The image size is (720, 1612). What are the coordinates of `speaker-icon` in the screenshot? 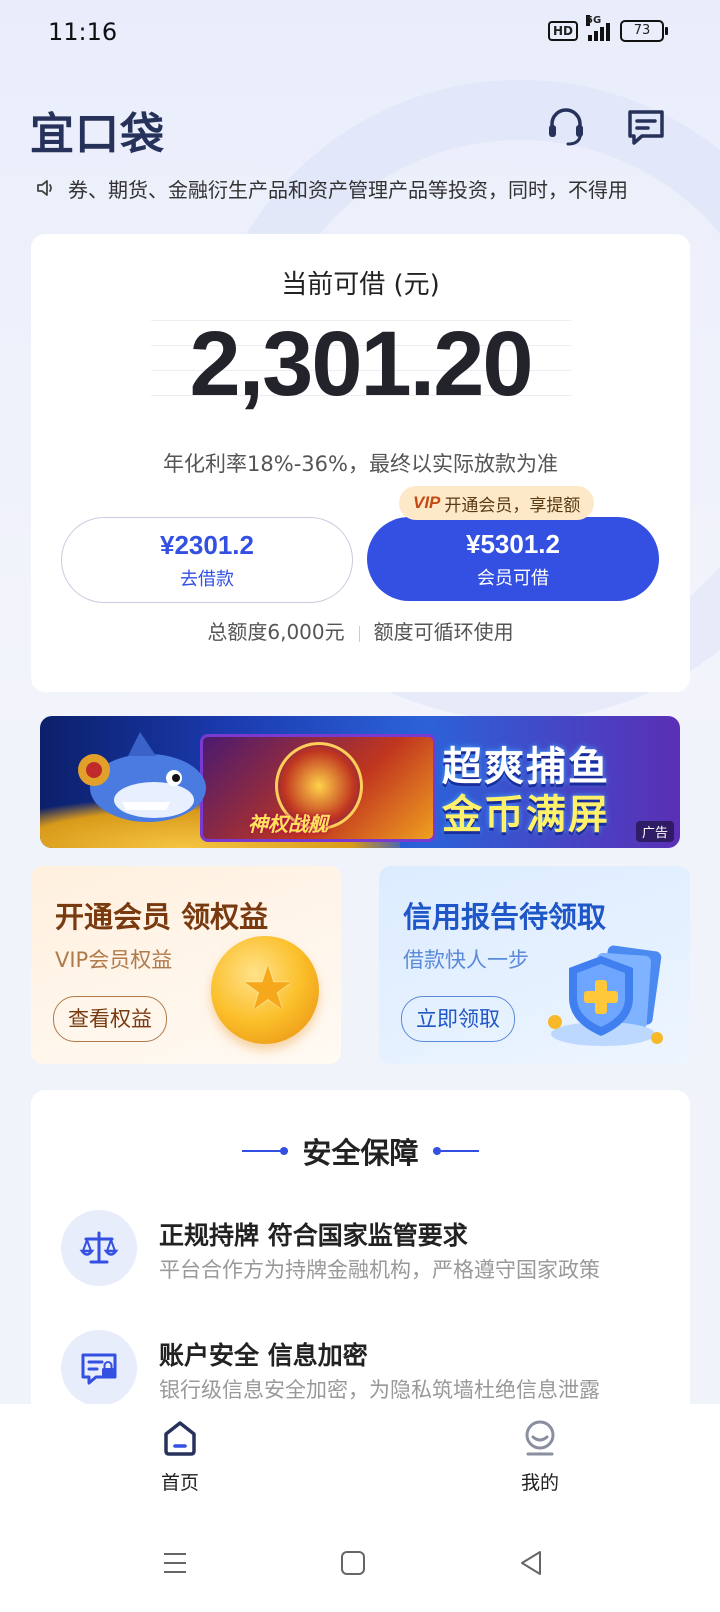 It's located at (44, 188).